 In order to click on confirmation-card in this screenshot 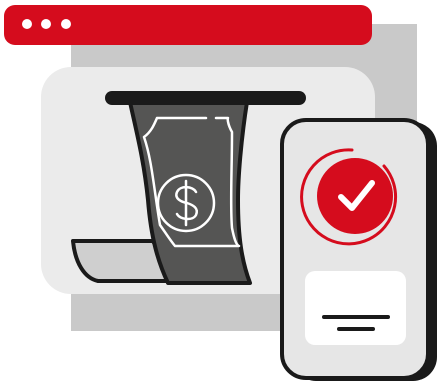, I will do `click(355, 308)`.